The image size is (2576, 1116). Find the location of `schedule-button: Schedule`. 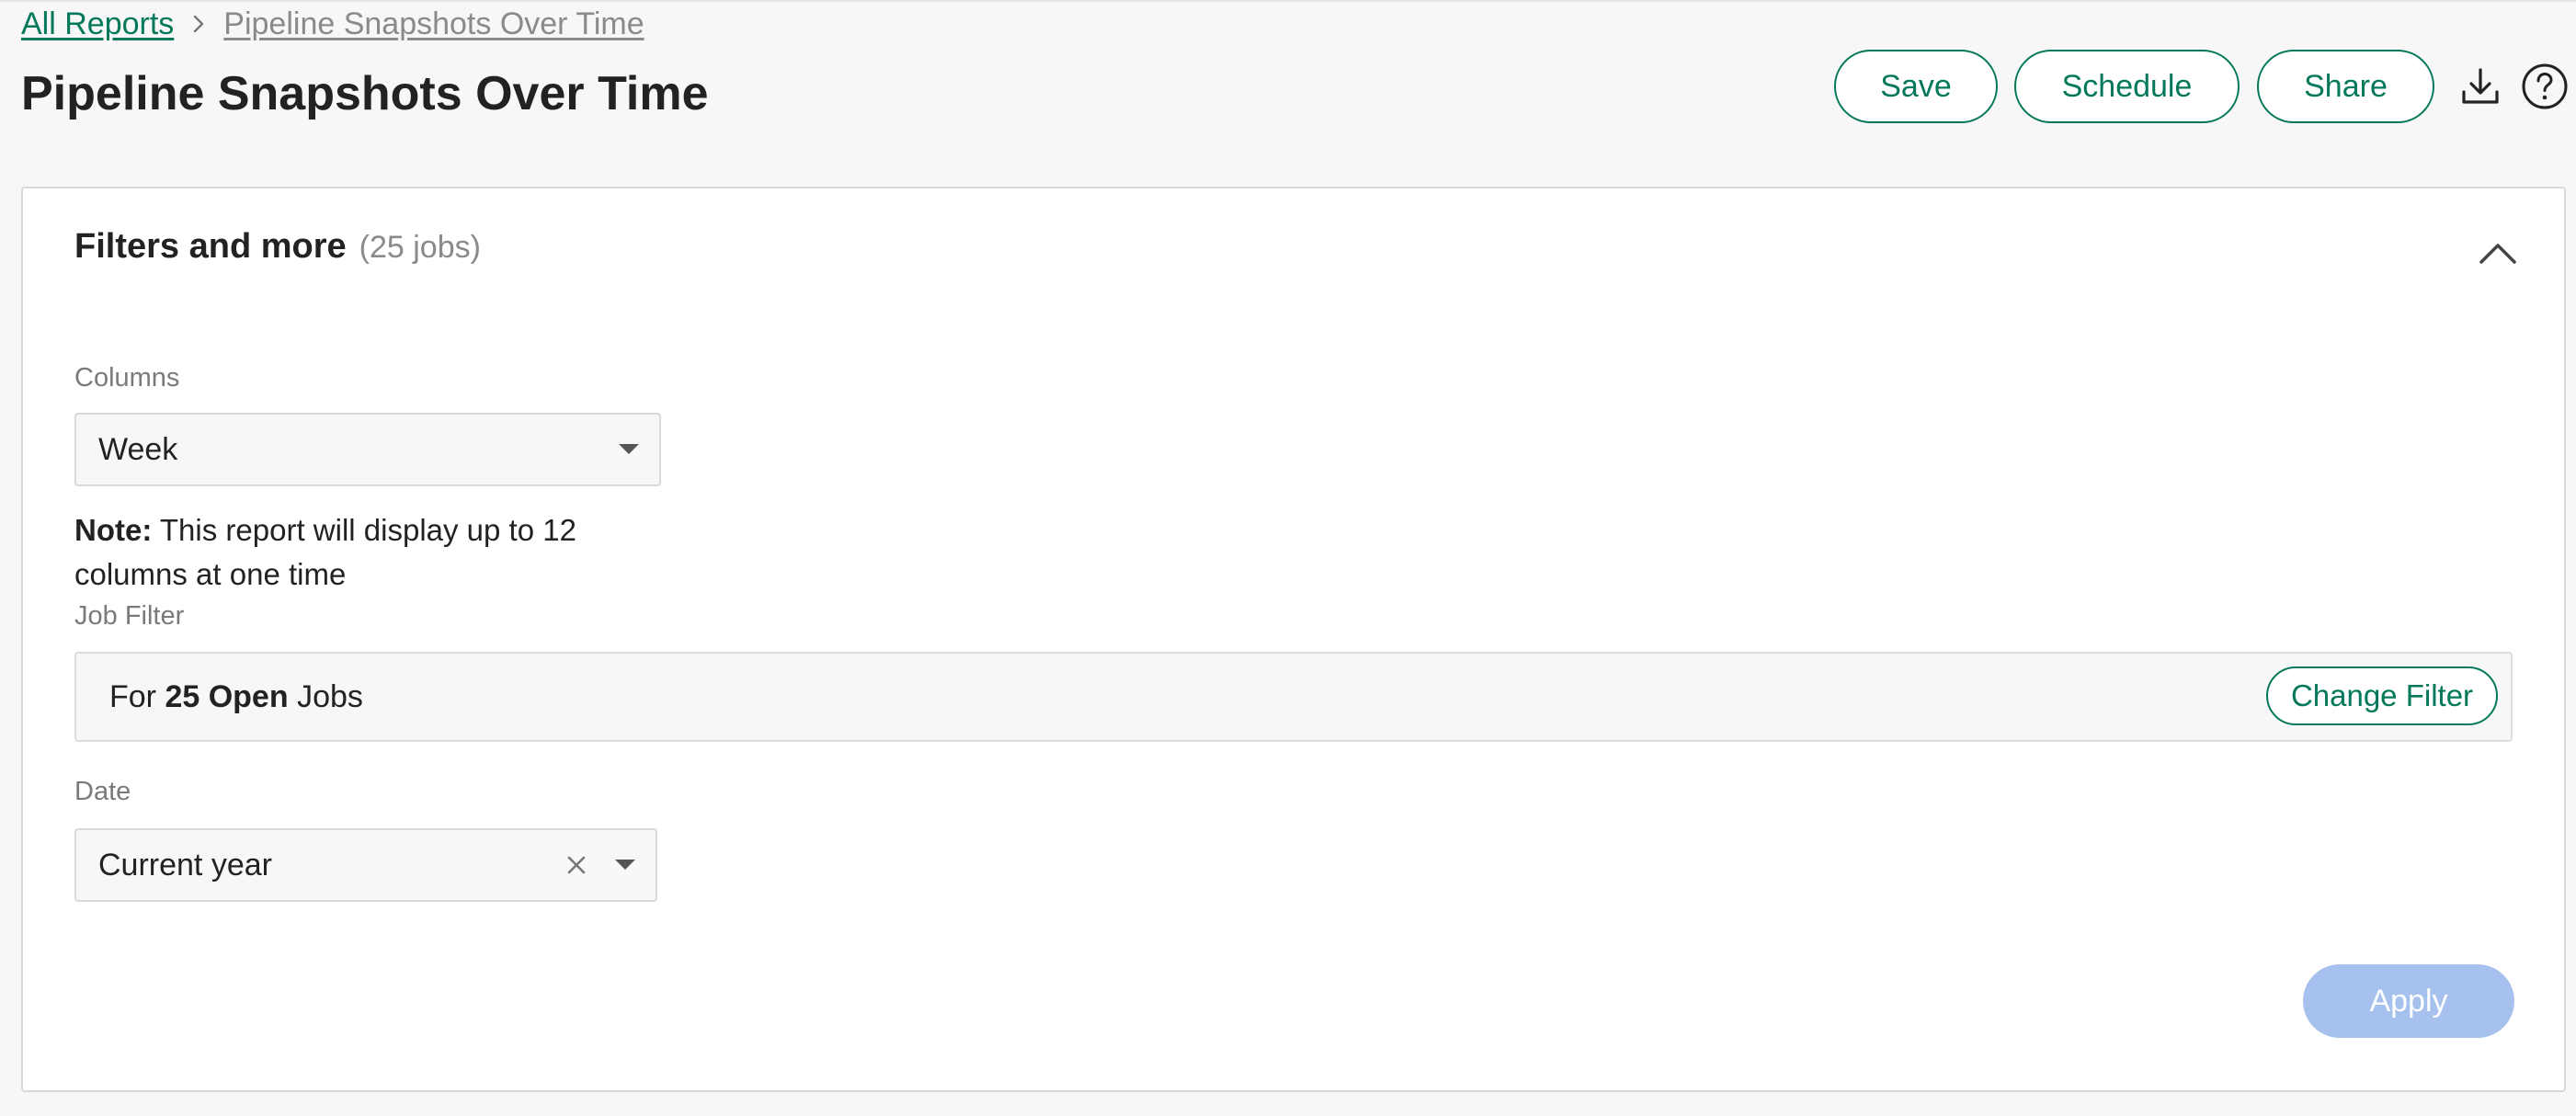

schedule-button: Schedule is located at coordinates (2127, 86).